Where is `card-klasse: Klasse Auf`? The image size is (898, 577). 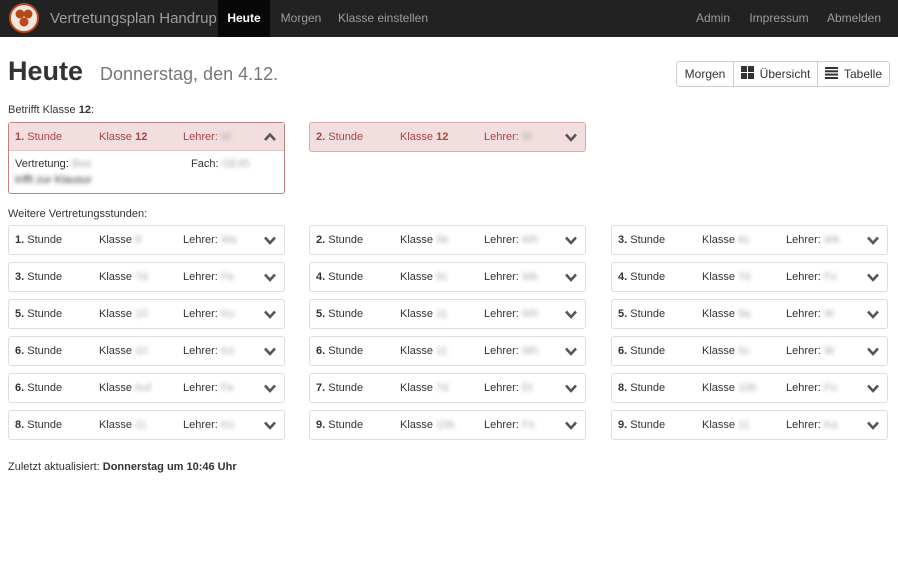 card-klasse: Klasse Auf is located at coordinates (125, 388).